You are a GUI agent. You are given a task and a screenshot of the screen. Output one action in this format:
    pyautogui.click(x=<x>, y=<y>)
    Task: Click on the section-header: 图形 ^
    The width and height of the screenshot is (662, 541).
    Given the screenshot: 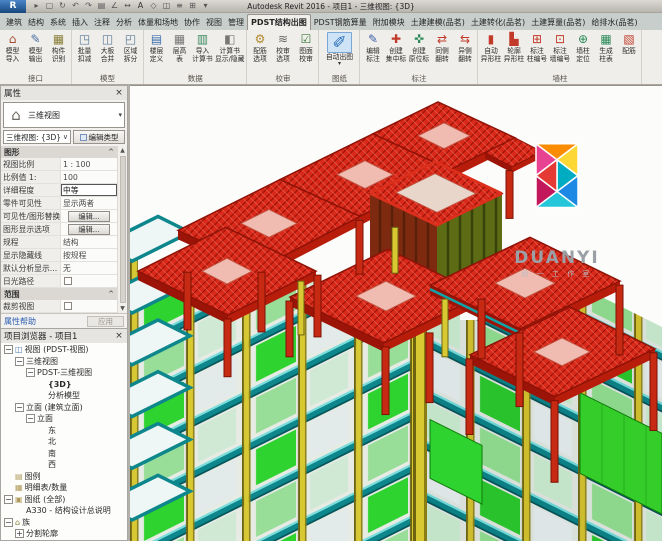 What is the action you would take?
    pyautogui.click(x=59, y=152)
    